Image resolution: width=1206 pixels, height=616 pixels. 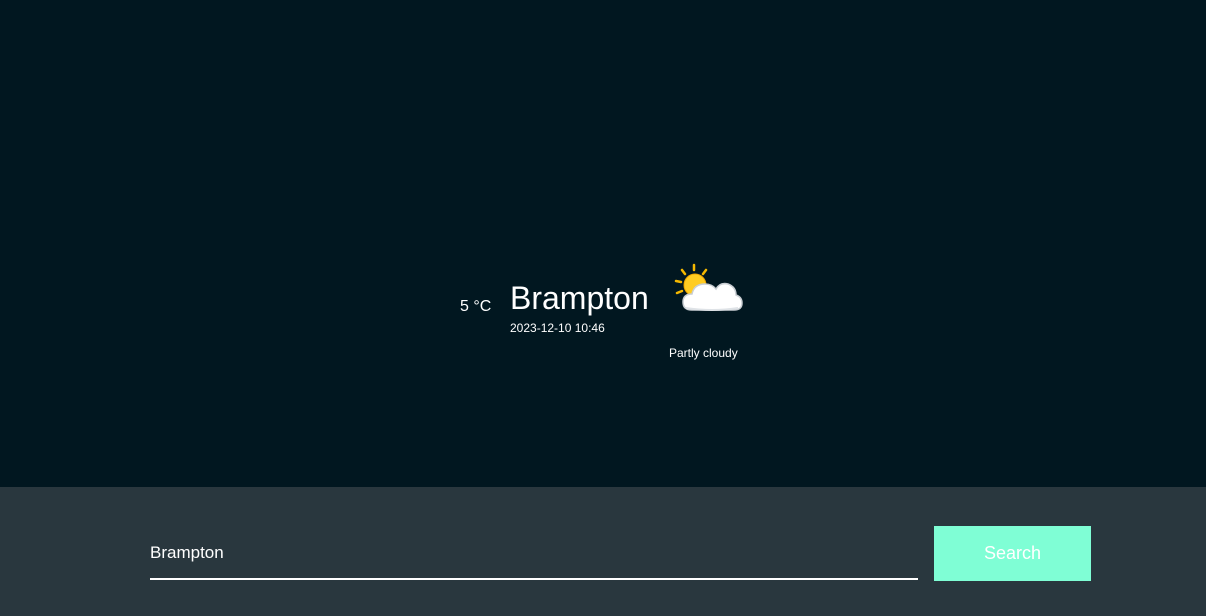 I want to click on condition-text: Partly cloudy, so click(x=703, y=353).